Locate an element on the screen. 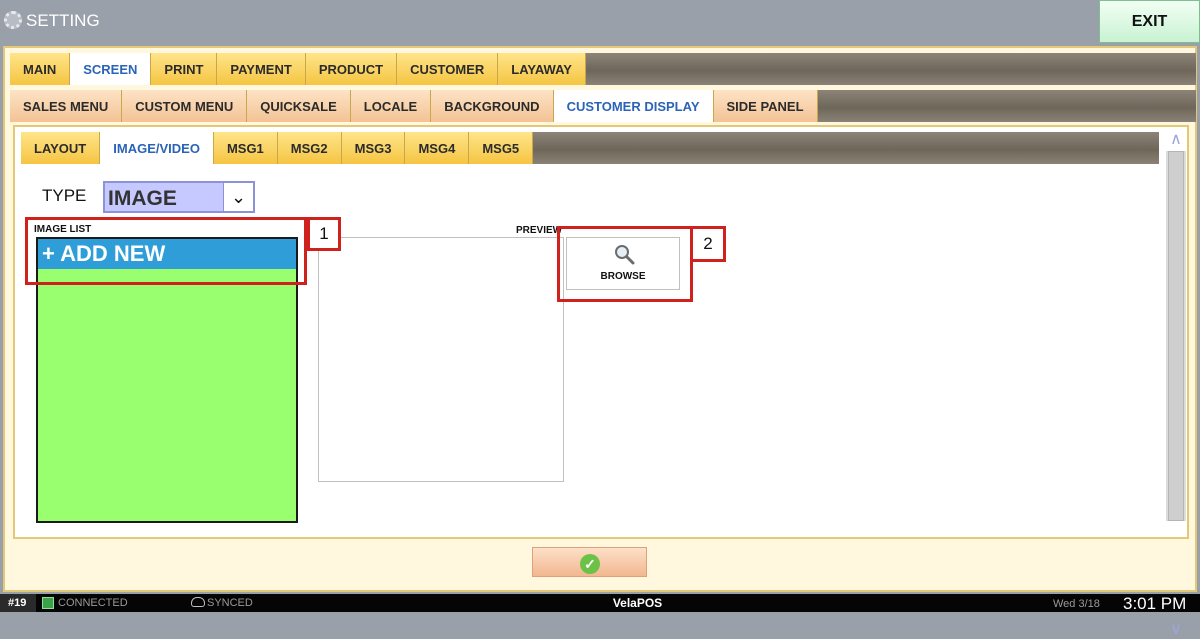 This screenshot has width=1200, height=639. tab-screen: SCREEN is located at coordinates (111, 69).